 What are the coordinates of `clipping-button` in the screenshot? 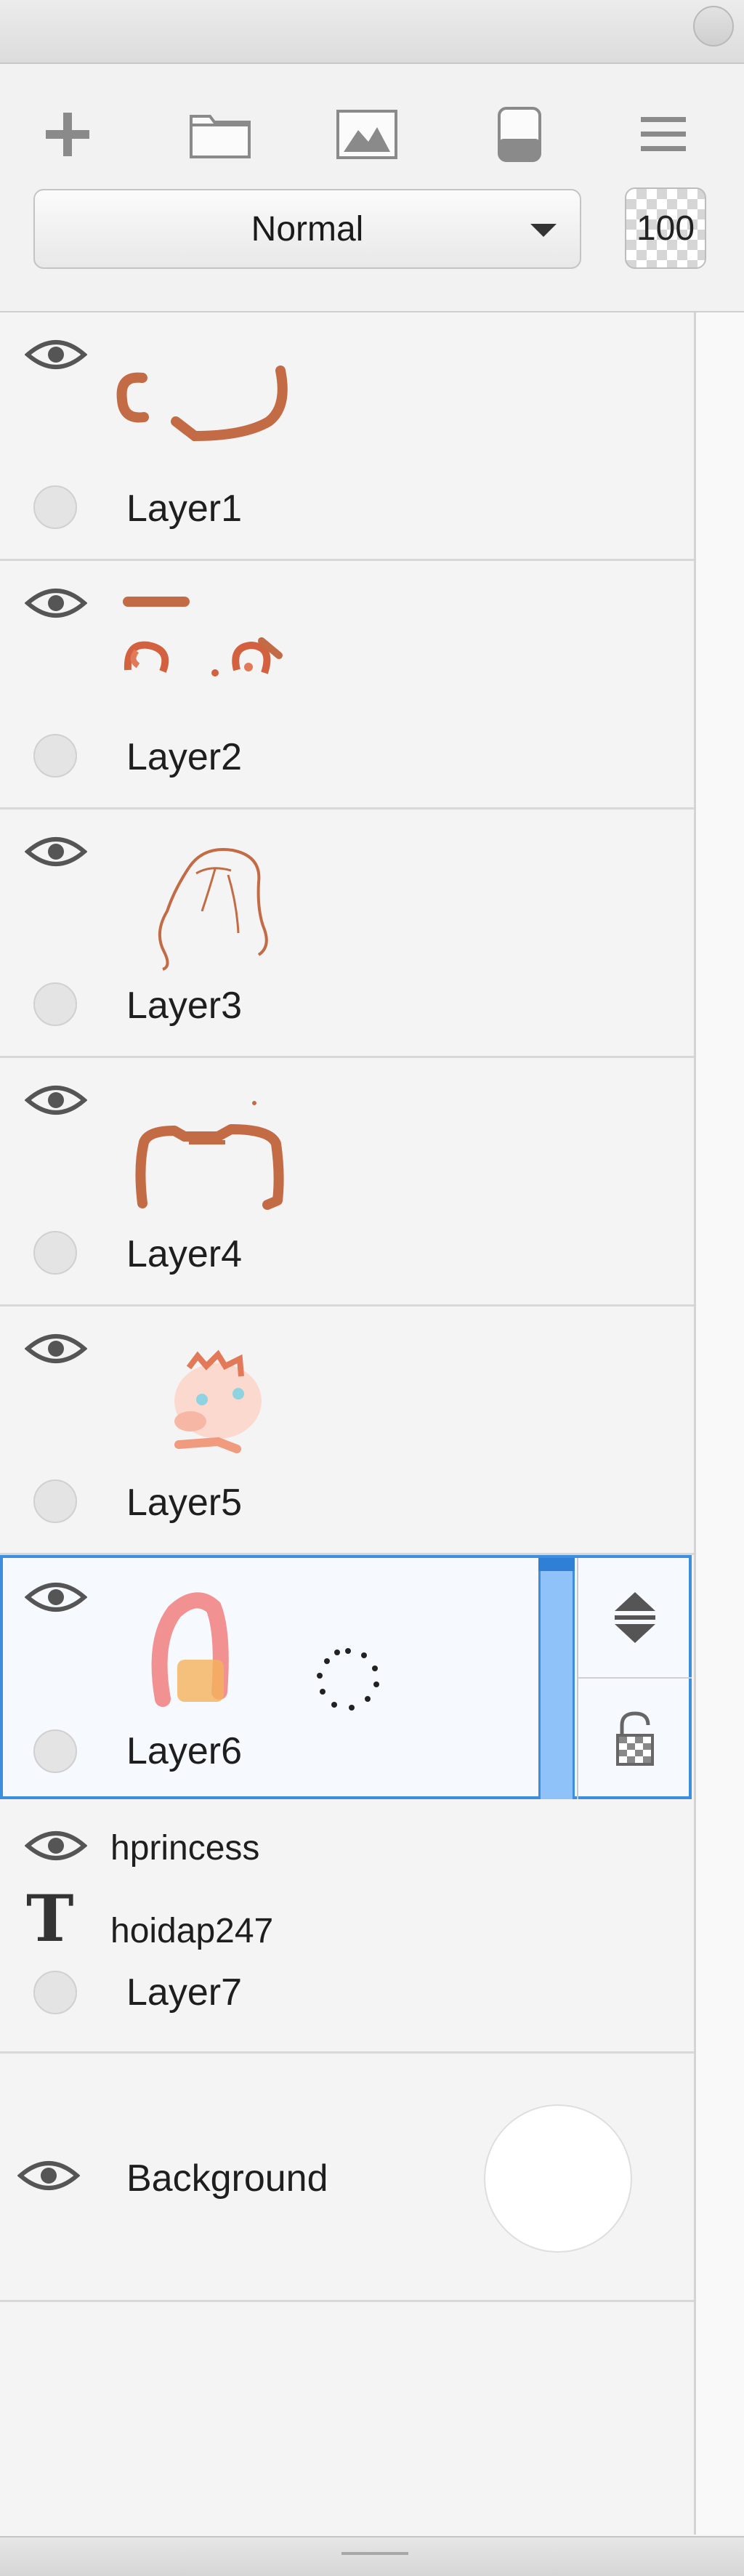 It's located at (520, 135).